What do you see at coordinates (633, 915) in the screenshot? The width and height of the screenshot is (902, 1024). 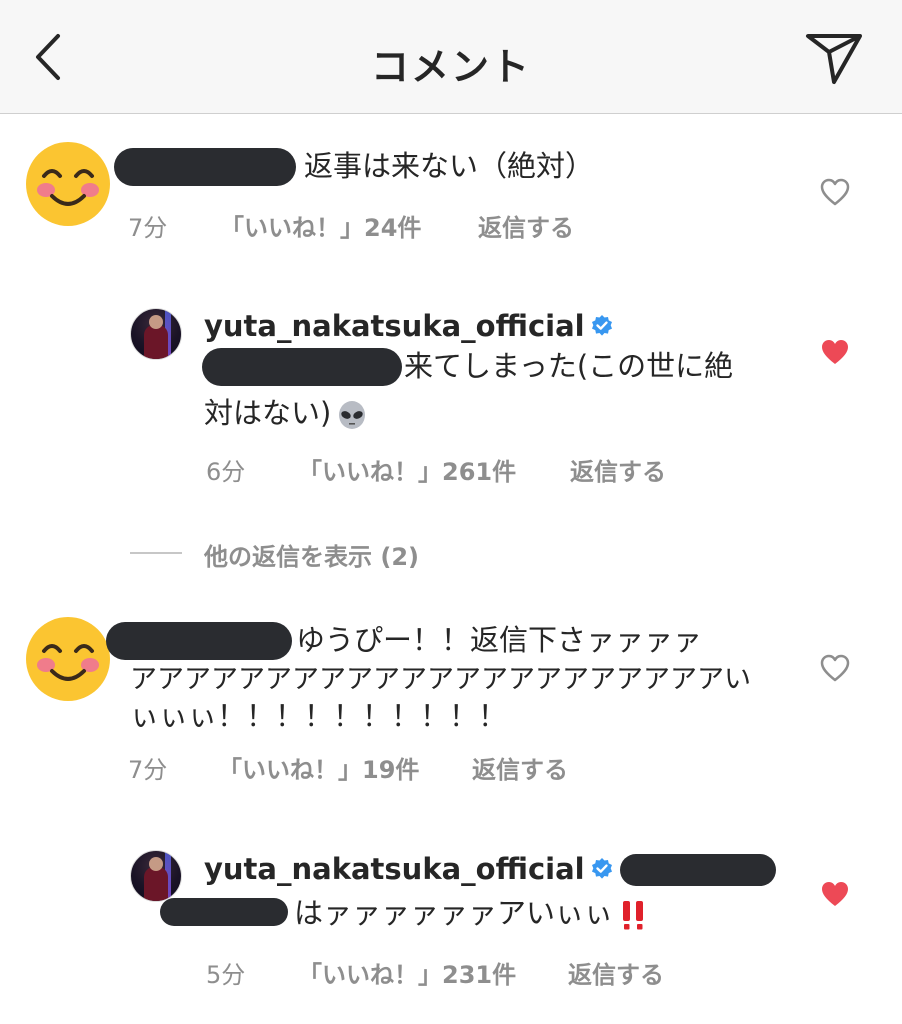 I see `double-exclamation-icon` at bounding box center [633, 915].